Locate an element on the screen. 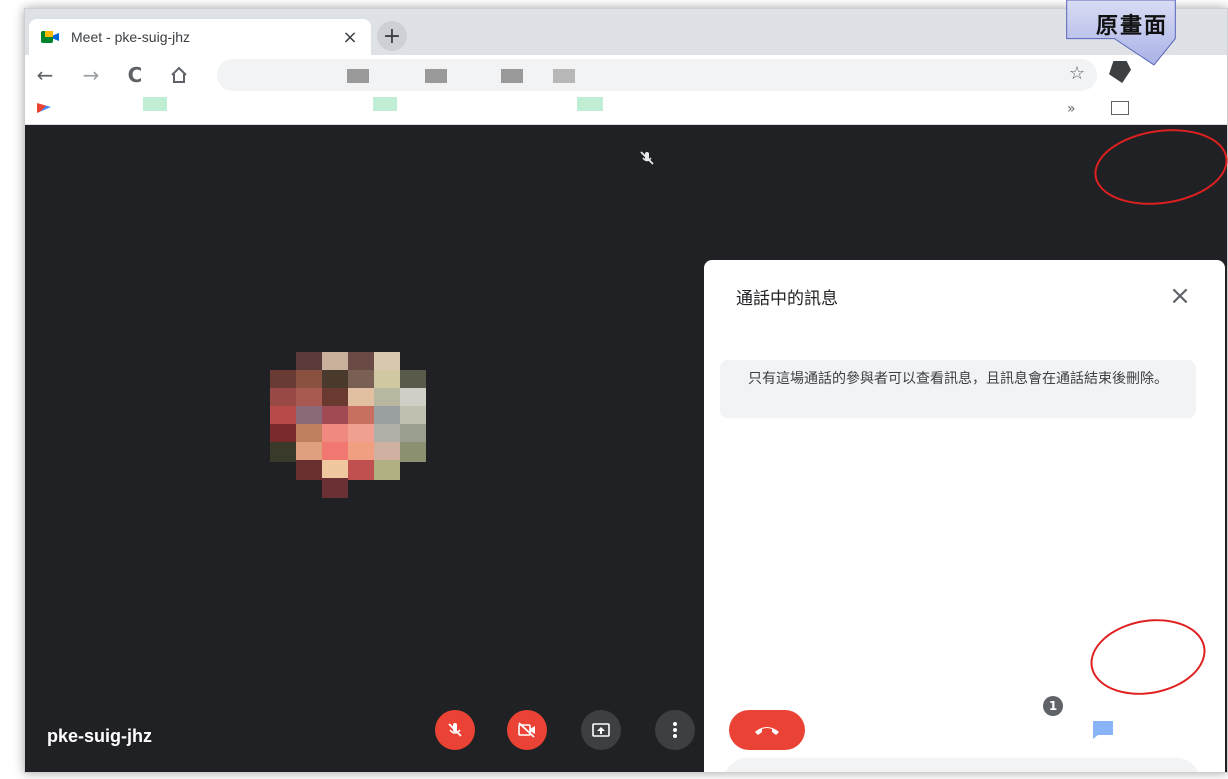  chat-composer is located at coordinates (962, 765).